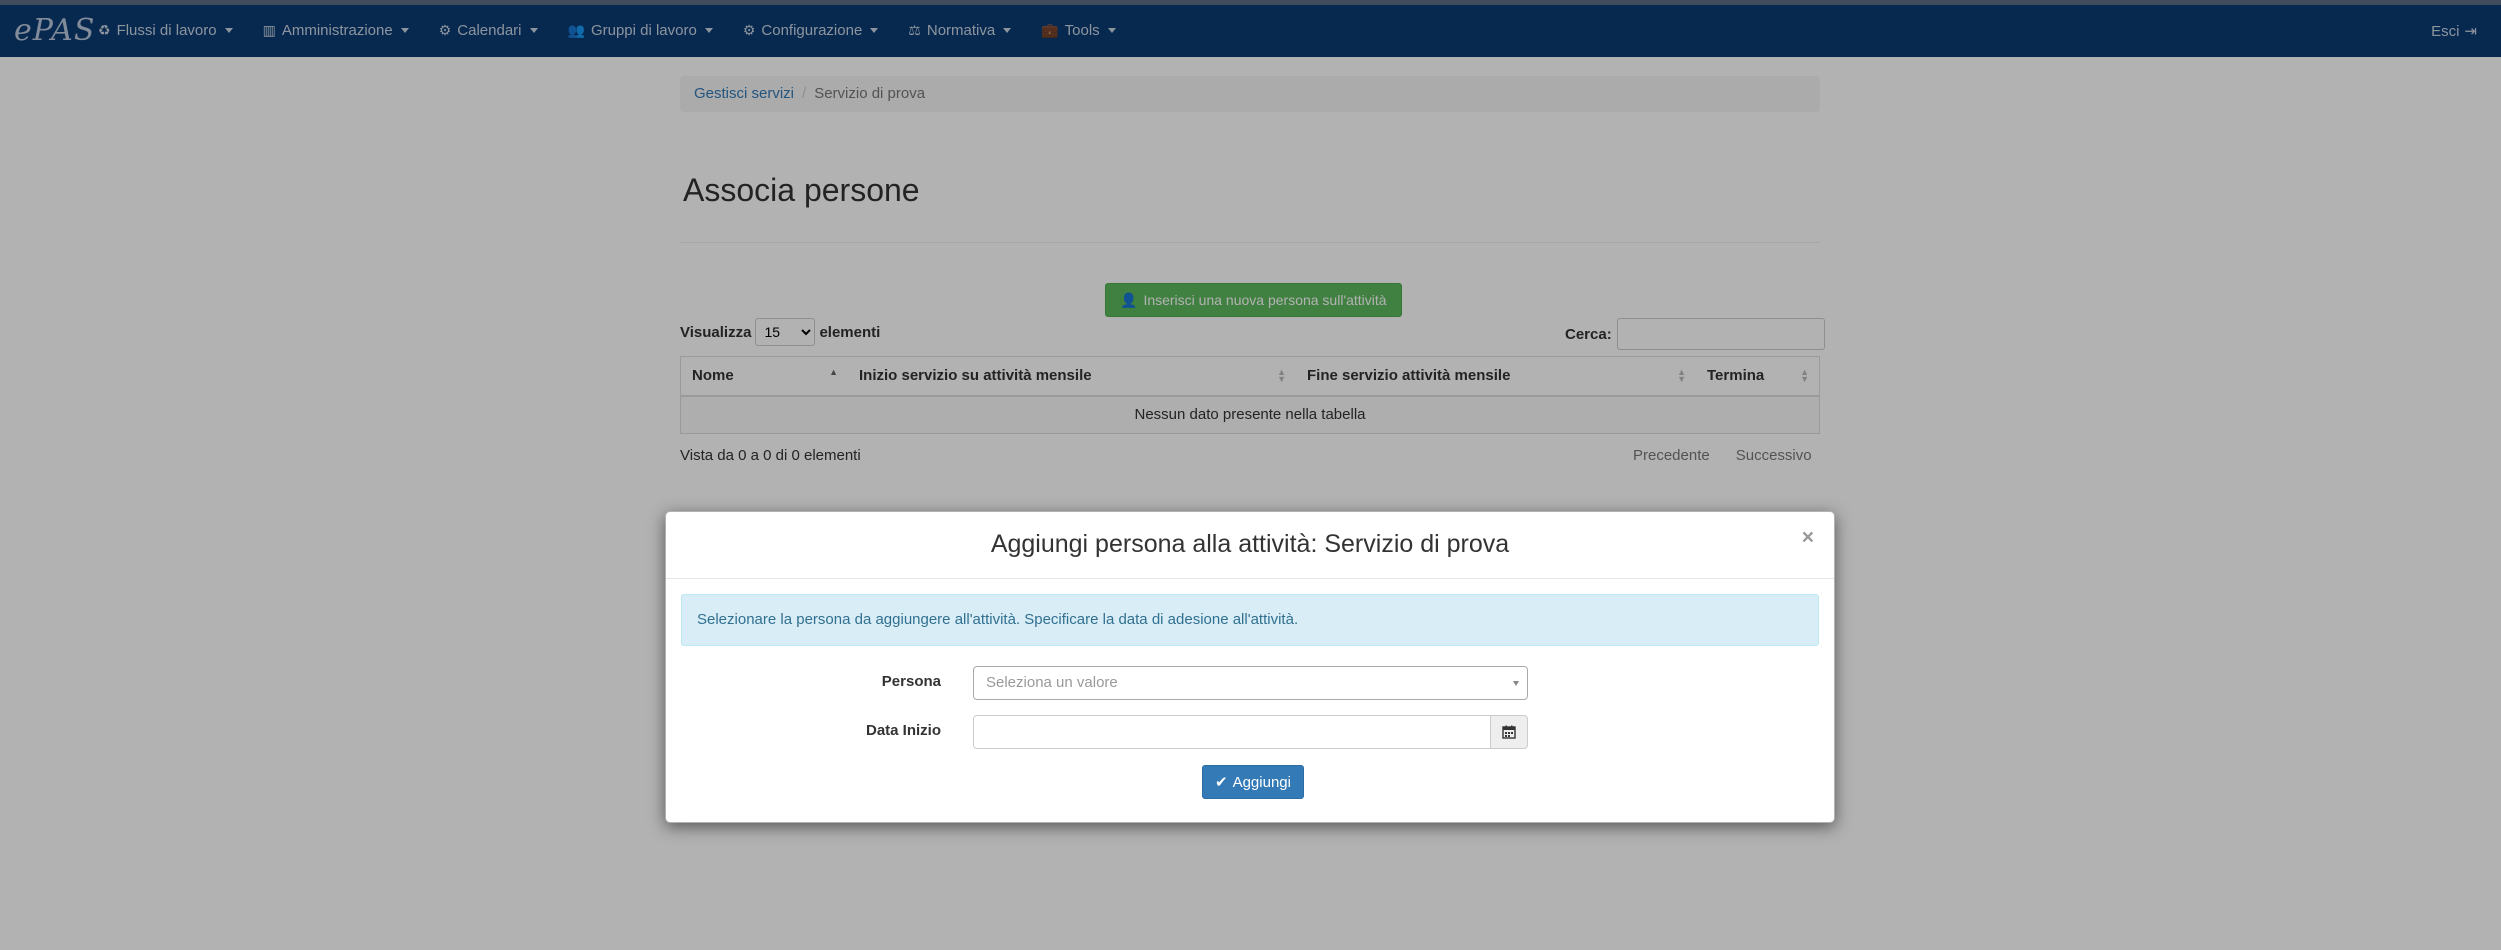 This screenshot has height=950, width=2501. What do you see at coordinates (1250, 683) in the screenshot?
I see `persona-select: Seleziona un valore` at bounding box center [1250, 683].